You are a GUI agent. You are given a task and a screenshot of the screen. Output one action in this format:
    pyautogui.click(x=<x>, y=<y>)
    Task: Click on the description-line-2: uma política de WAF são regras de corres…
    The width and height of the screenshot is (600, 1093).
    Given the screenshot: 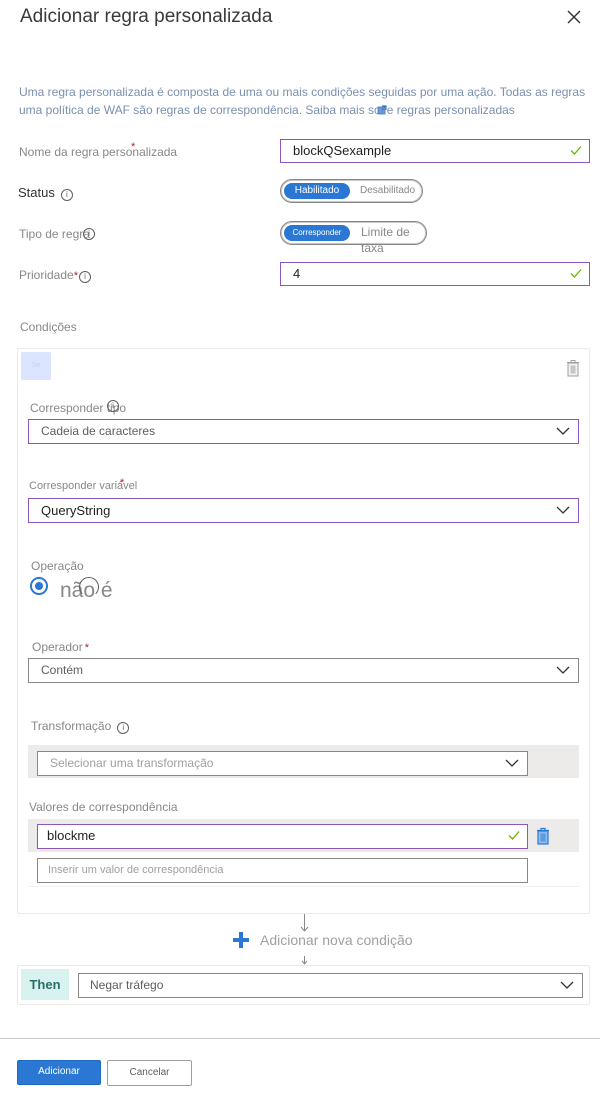 What is the action you would take?
    pyautogui.click(x=309, y=110)
    